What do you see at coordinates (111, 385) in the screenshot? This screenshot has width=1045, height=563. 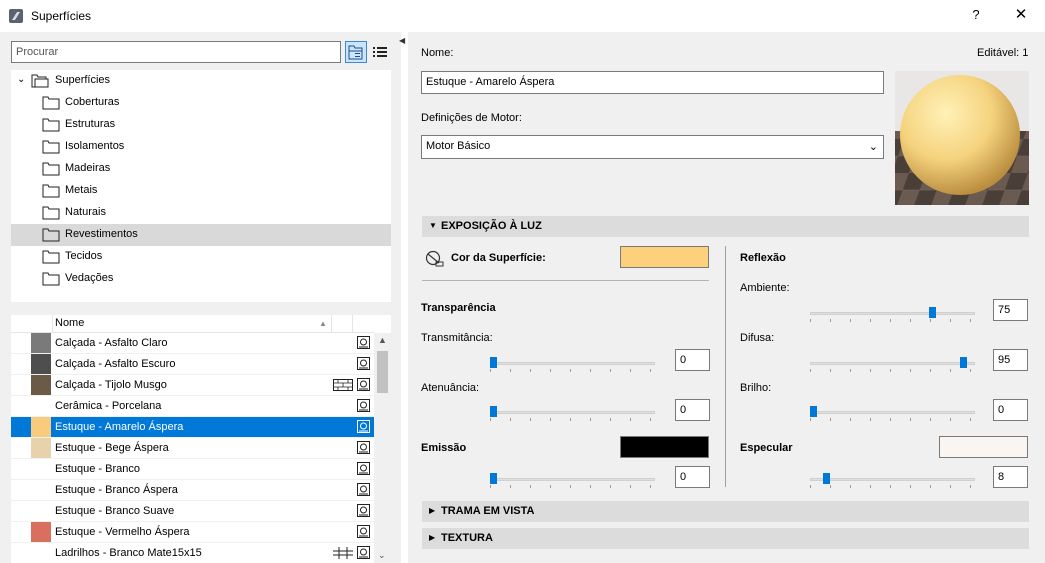 I see `list-item-name: Calçada - Tijolo Musgo` at bounding box center [111, 385].